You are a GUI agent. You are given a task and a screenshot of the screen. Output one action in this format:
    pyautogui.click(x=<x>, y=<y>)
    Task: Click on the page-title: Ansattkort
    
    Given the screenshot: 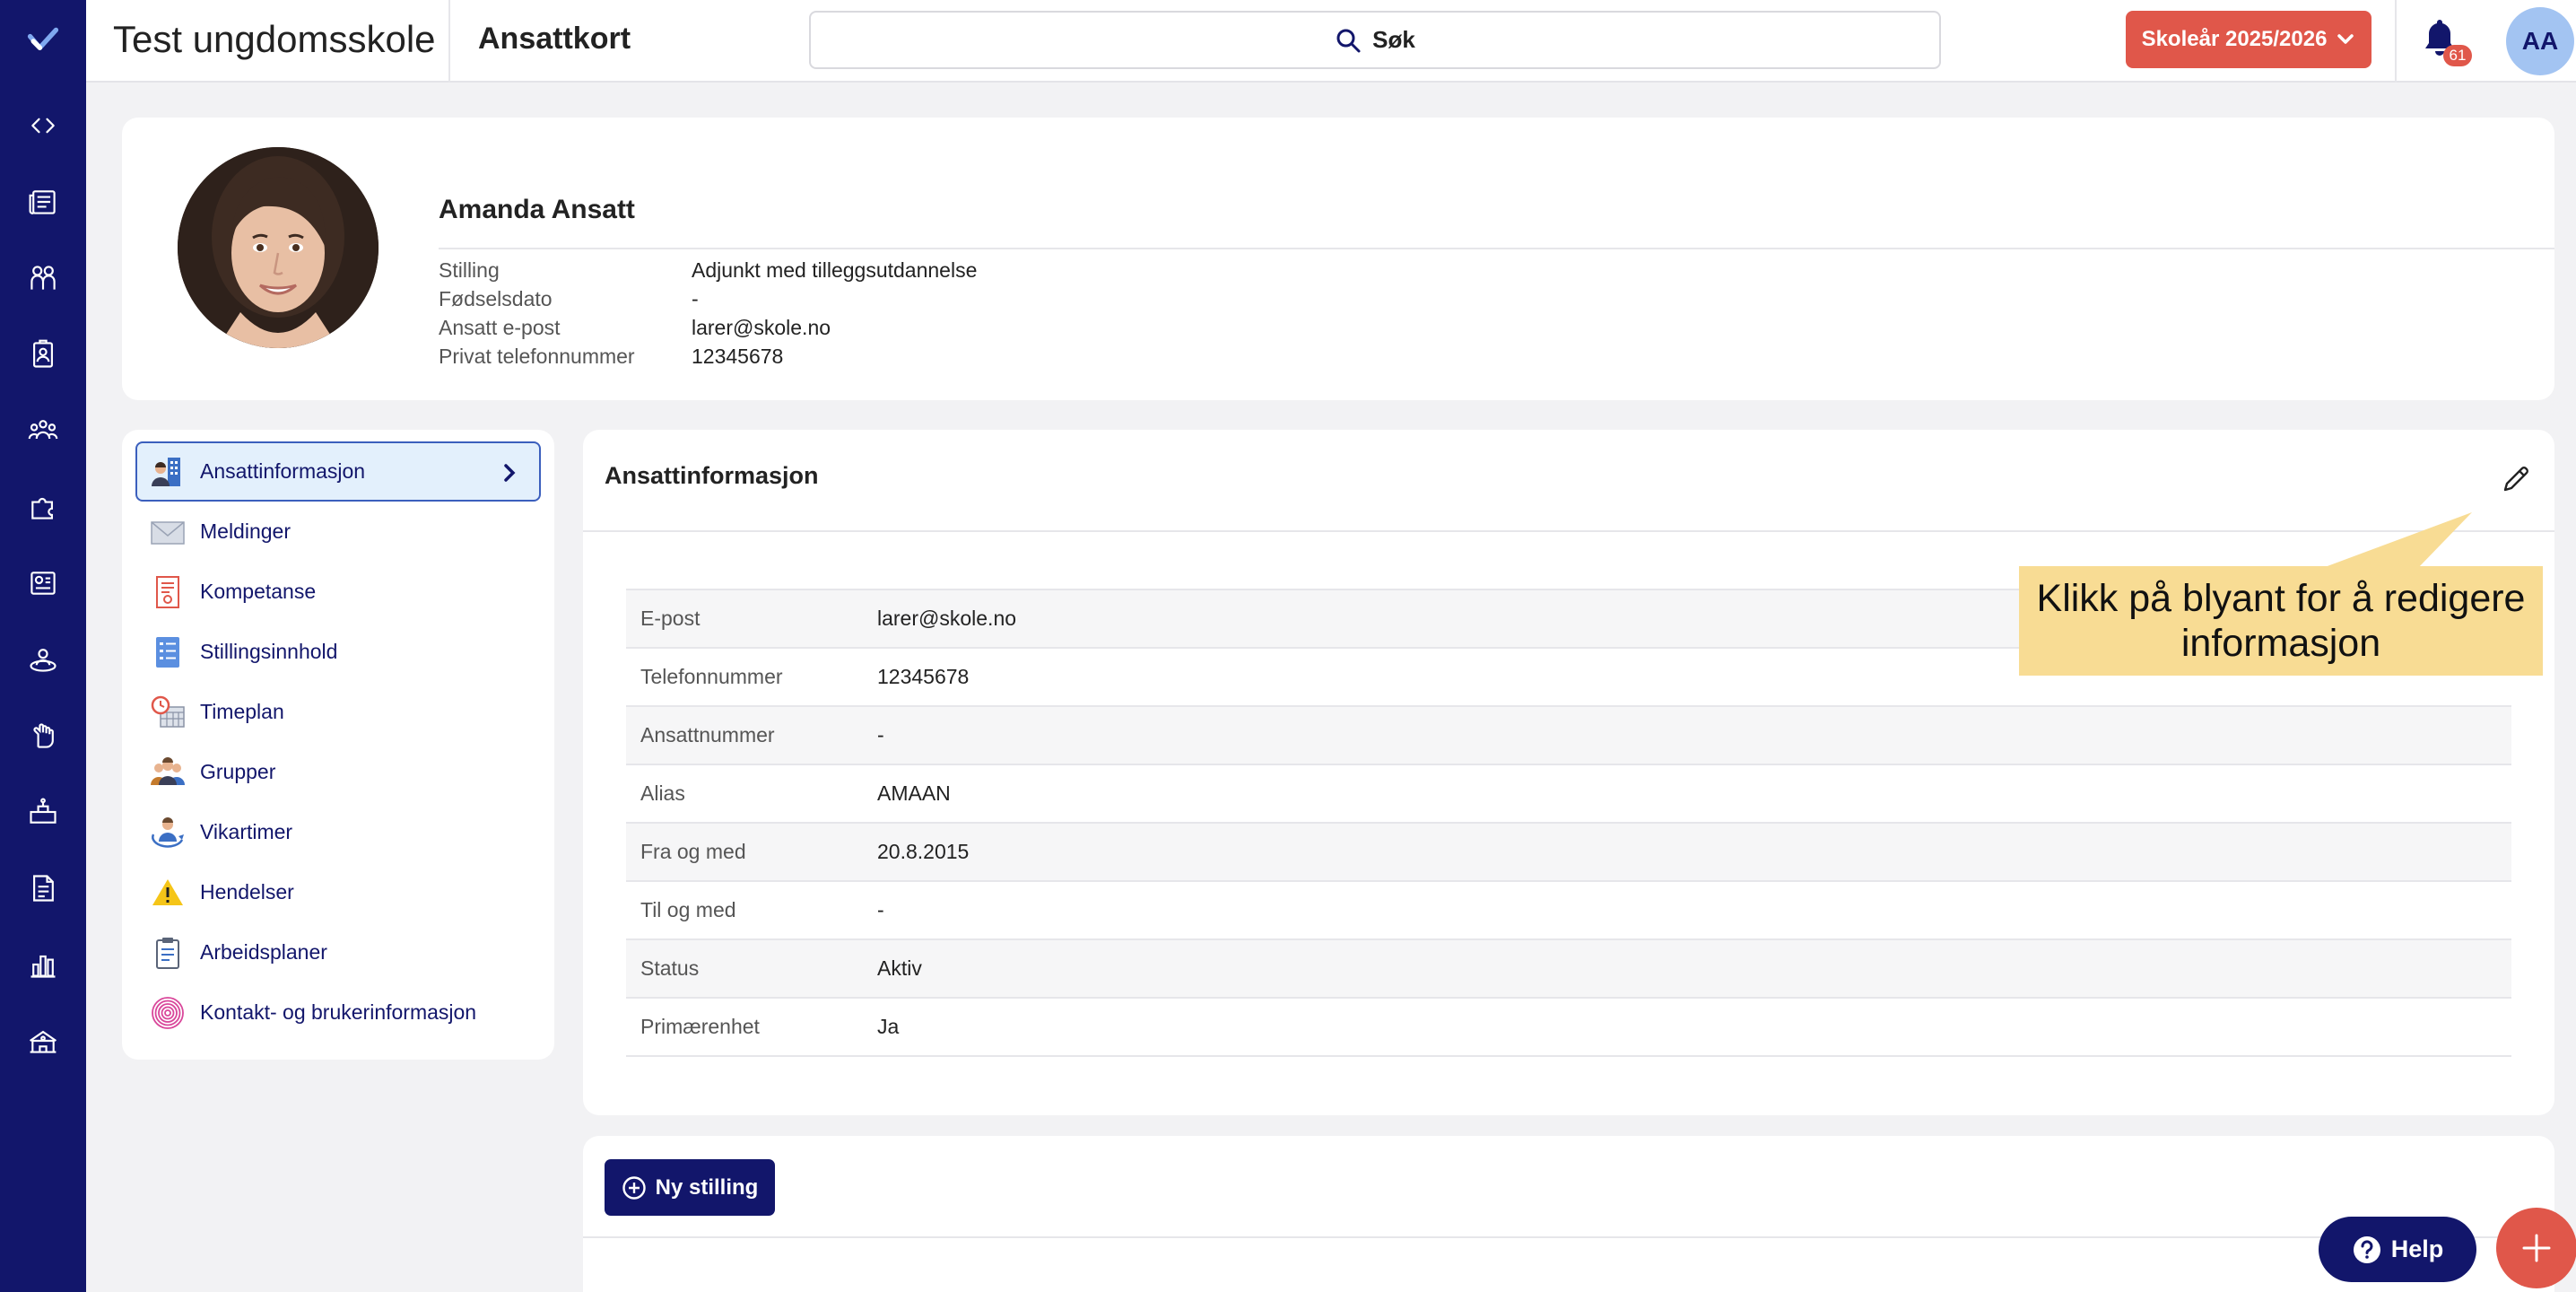 What is the action you would take?
    pyautogui.click(x=554, y=39)
    